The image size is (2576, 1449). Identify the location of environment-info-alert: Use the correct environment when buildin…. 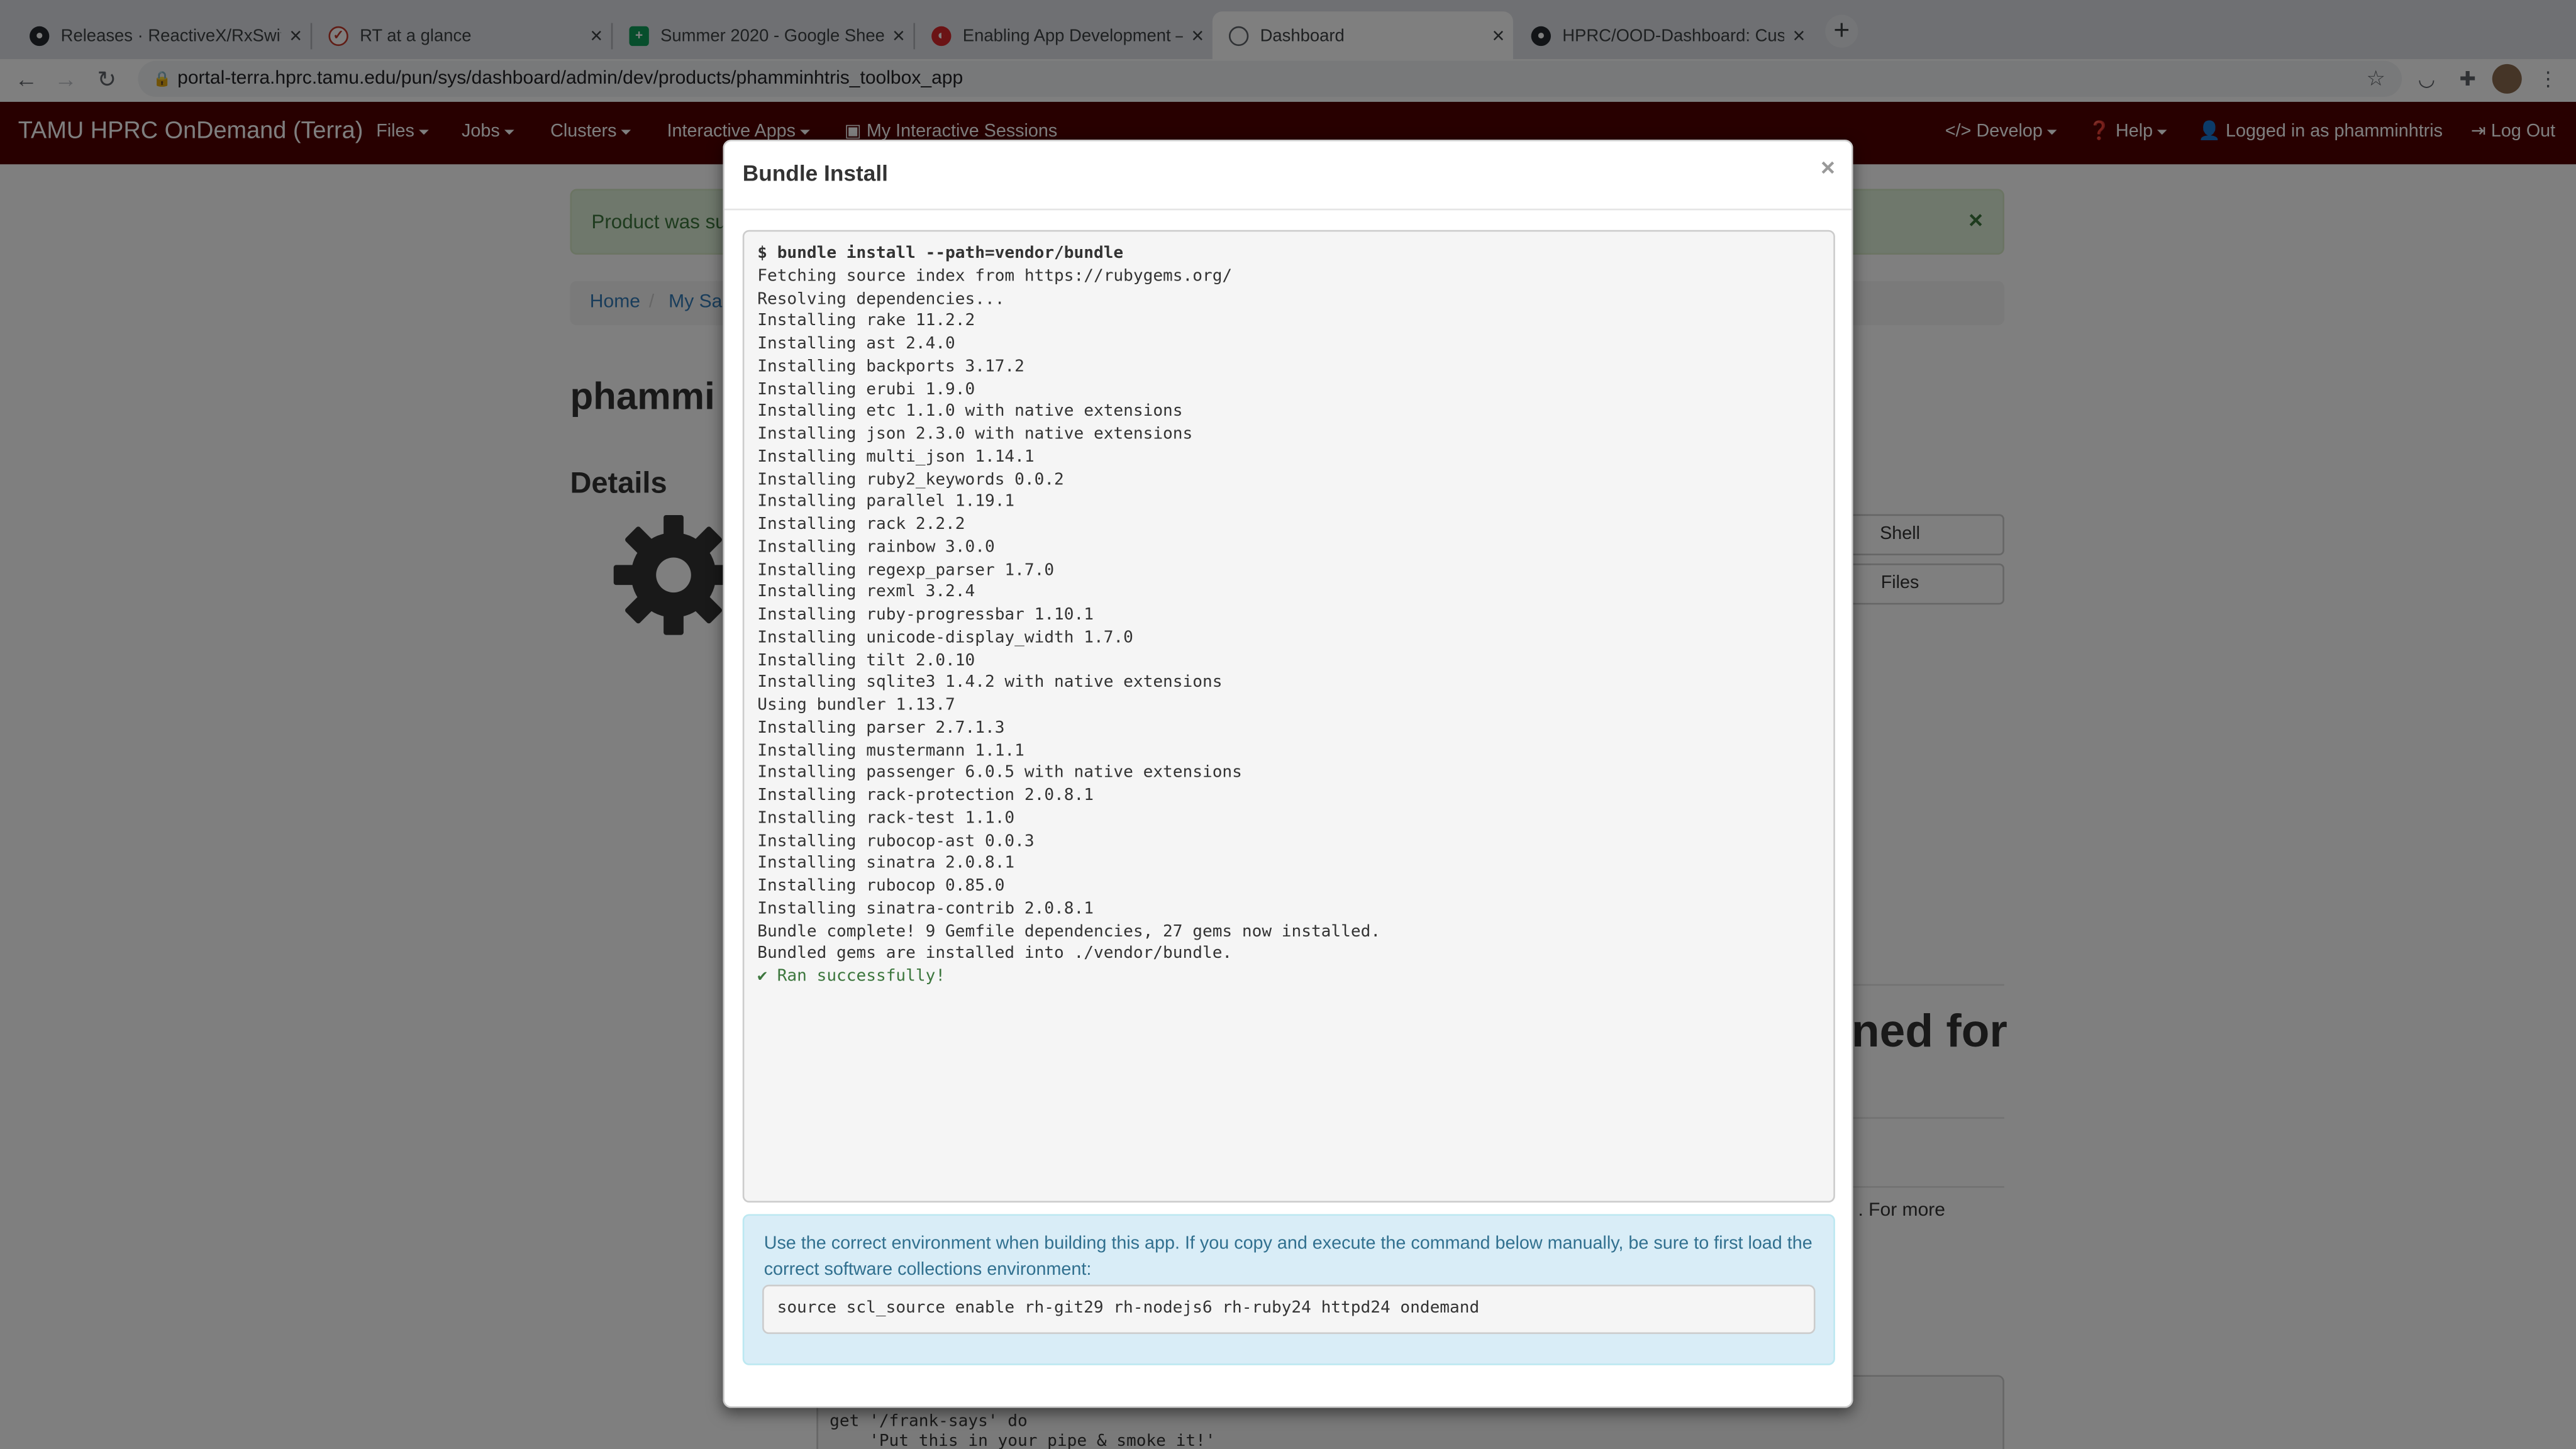
(1288, 1289).